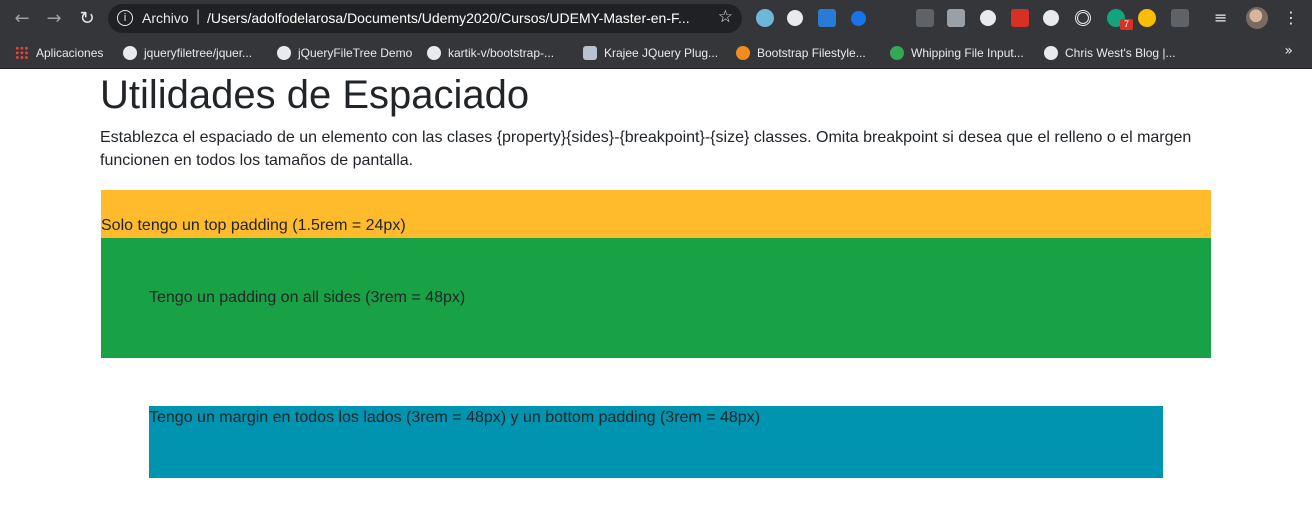  What do you see at coordinates (87, 19) in the screenshot?
I see `reload-icon: ↻` at bounding box center [87, 19].